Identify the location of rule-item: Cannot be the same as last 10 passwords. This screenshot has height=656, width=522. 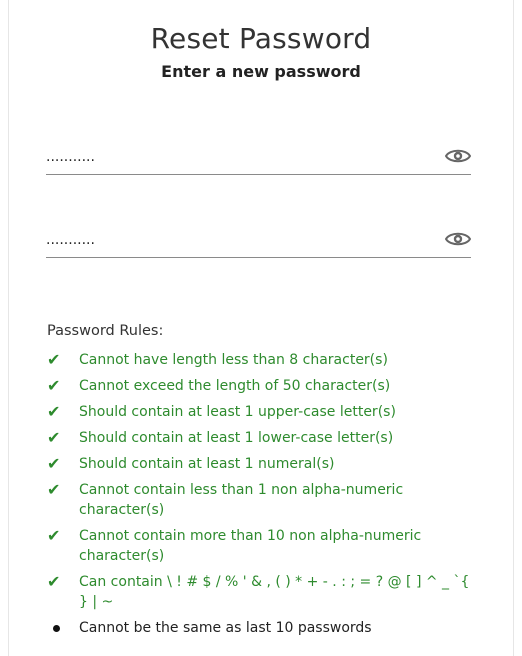
(262, 628).